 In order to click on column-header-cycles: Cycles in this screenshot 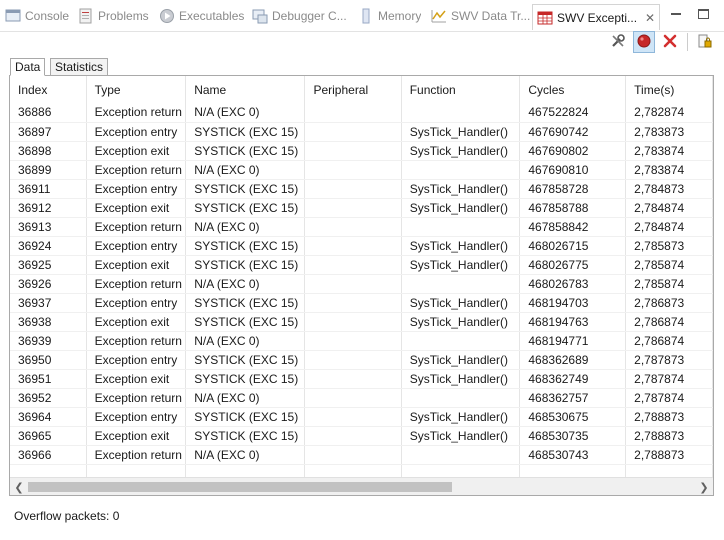, I will do `click(573, 89)`.